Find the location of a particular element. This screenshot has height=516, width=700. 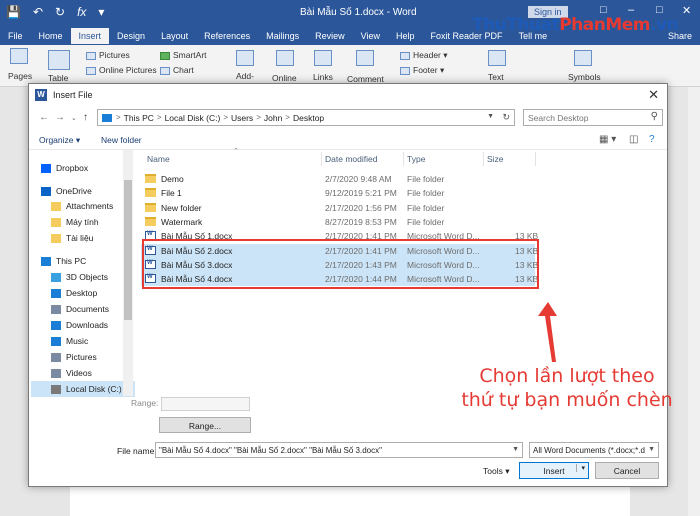

nav-item-dropbox: Dropbox is located at coordinates (83, 168).